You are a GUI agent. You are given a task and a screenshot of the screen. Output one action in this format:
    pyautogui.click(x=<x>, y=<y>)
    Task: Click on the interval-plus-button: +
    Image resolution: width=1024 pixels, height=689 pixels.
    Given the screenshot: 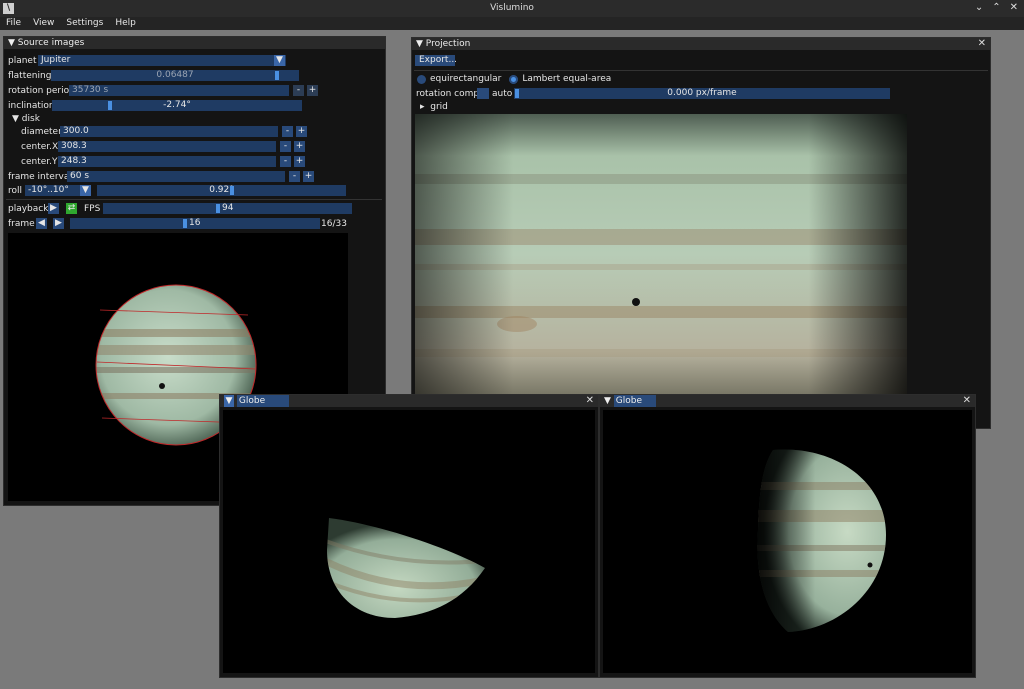 What is the action you would take?
    pyautogui.click(x=308, y=176)
    